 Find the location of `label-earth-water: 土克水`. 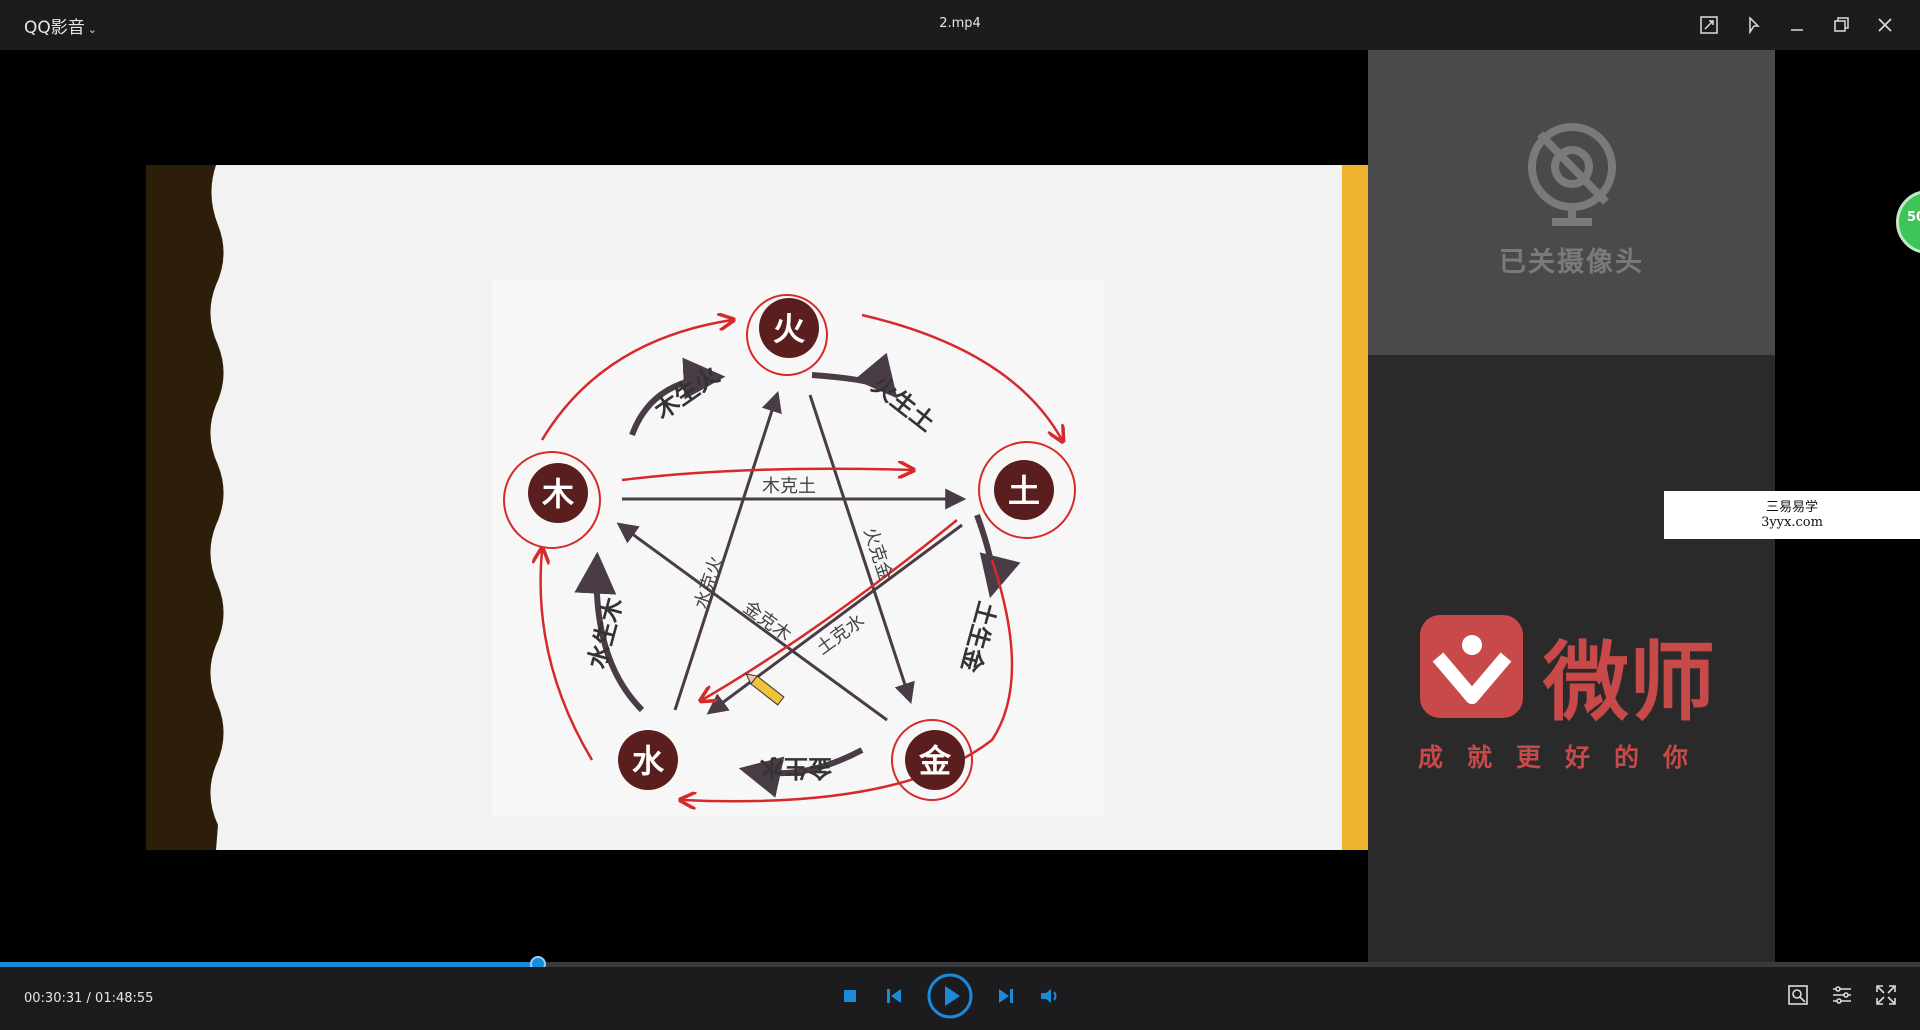

label-earth-water: 土克水 is located at coordinates (841, 634).